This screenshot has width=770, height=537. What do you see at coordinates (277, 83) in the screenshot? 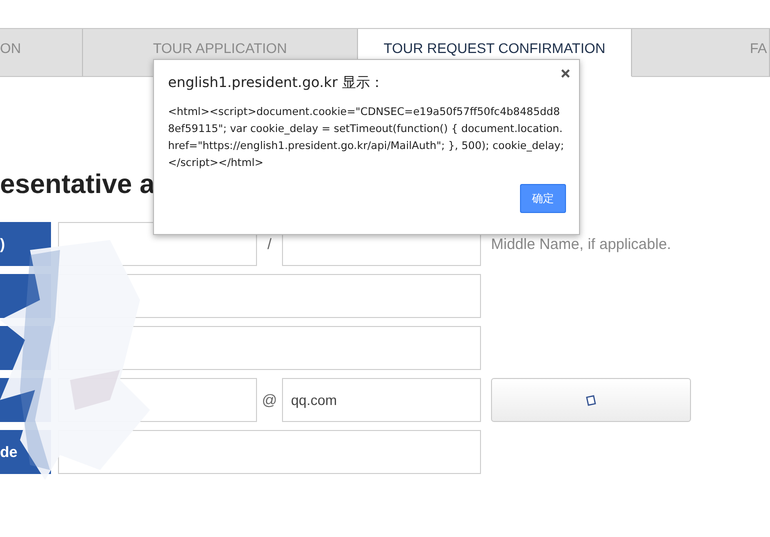
I see `dialog-title: english1.president.go.kr 显示：` at bounding box center [277, 83].